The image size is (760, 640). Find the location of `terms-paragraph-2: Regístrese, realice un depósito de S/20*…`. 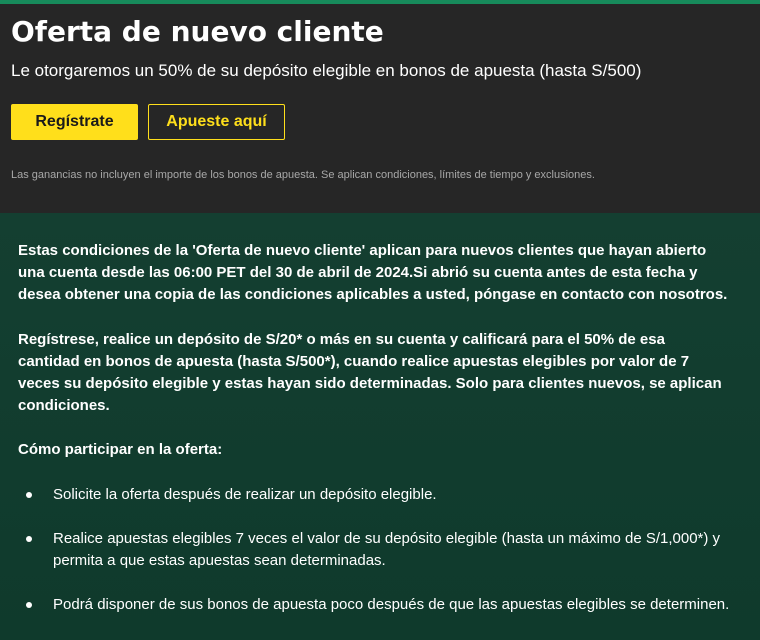

terms-paragraph-2: Regístrese, realice un depósito de S/20*… is located at coordinates (370, 372).